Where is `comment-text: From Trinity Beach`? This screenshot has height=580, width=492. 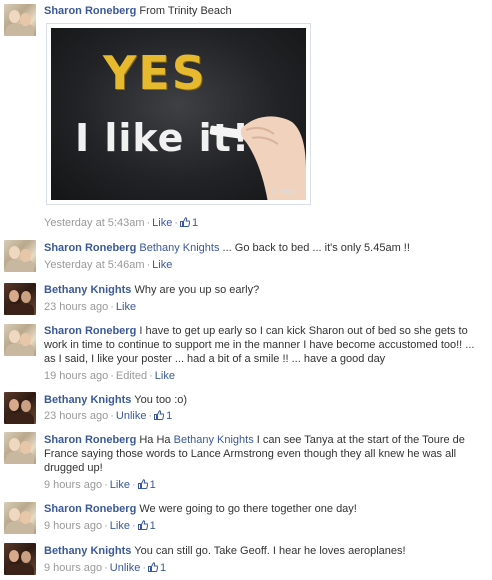
comment-text: From Trinity Beach is located at coordinates (185, 11).